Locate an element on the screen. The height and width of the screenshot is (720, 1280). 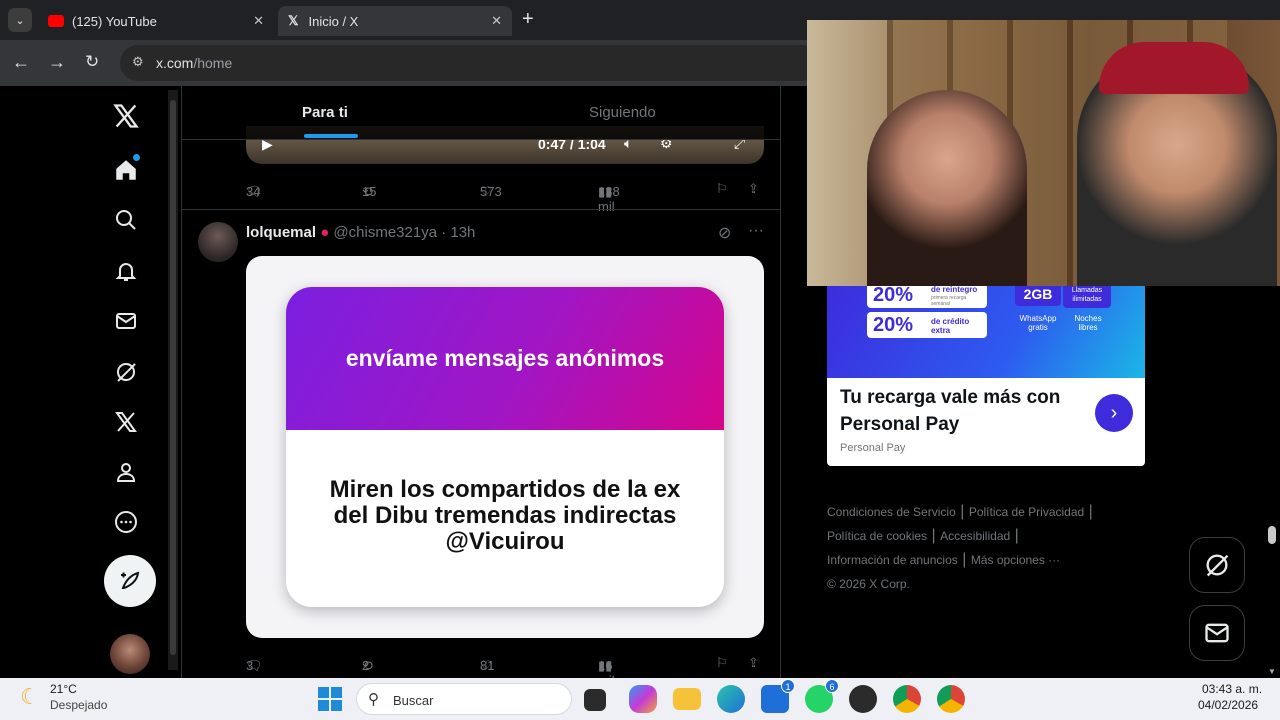
more-options-icon: ··· is located at coordinates (756, 231).